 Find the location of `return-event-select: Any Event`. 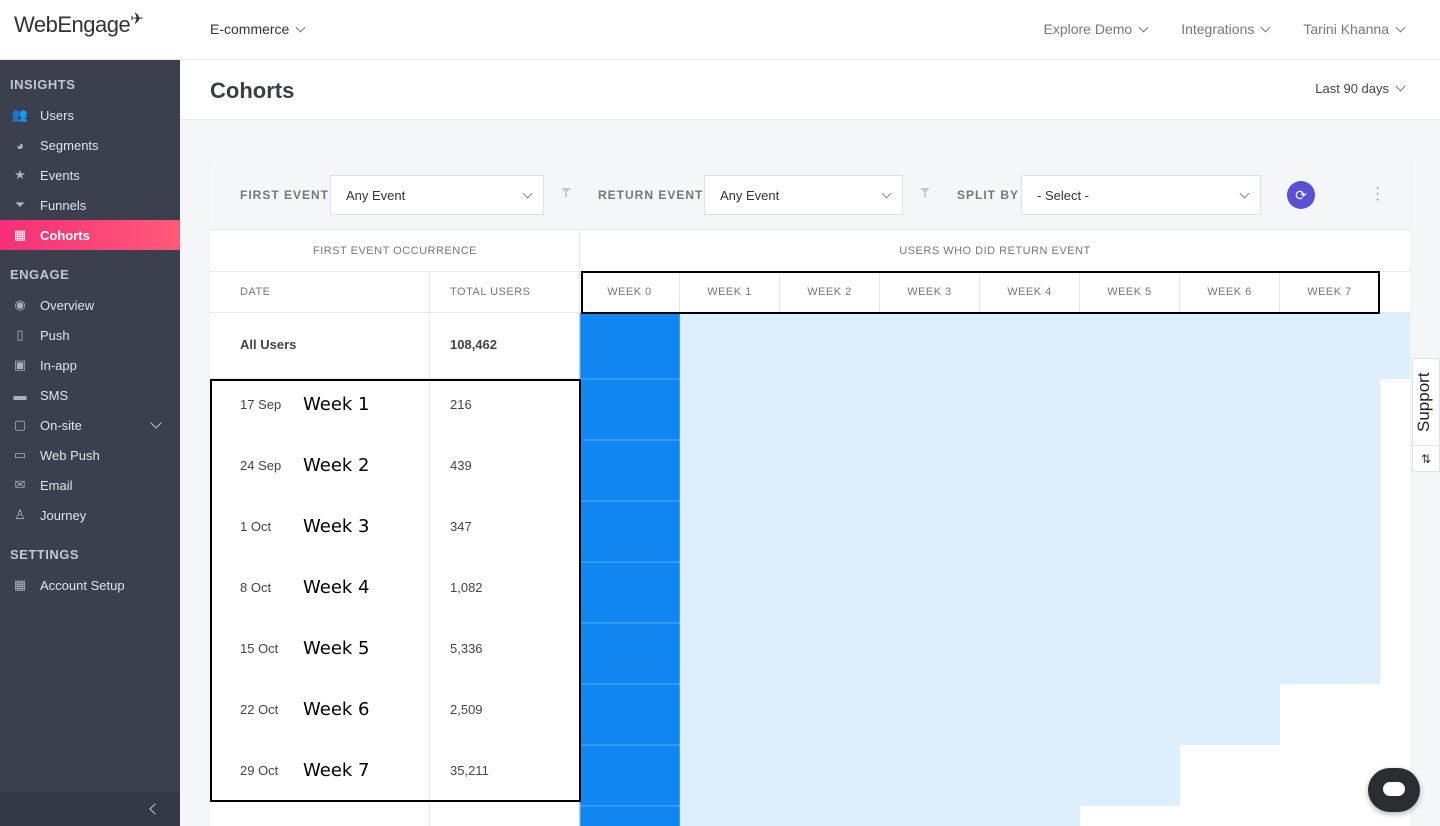

return-event-select: Any Event is located at coordinates (803, 195).